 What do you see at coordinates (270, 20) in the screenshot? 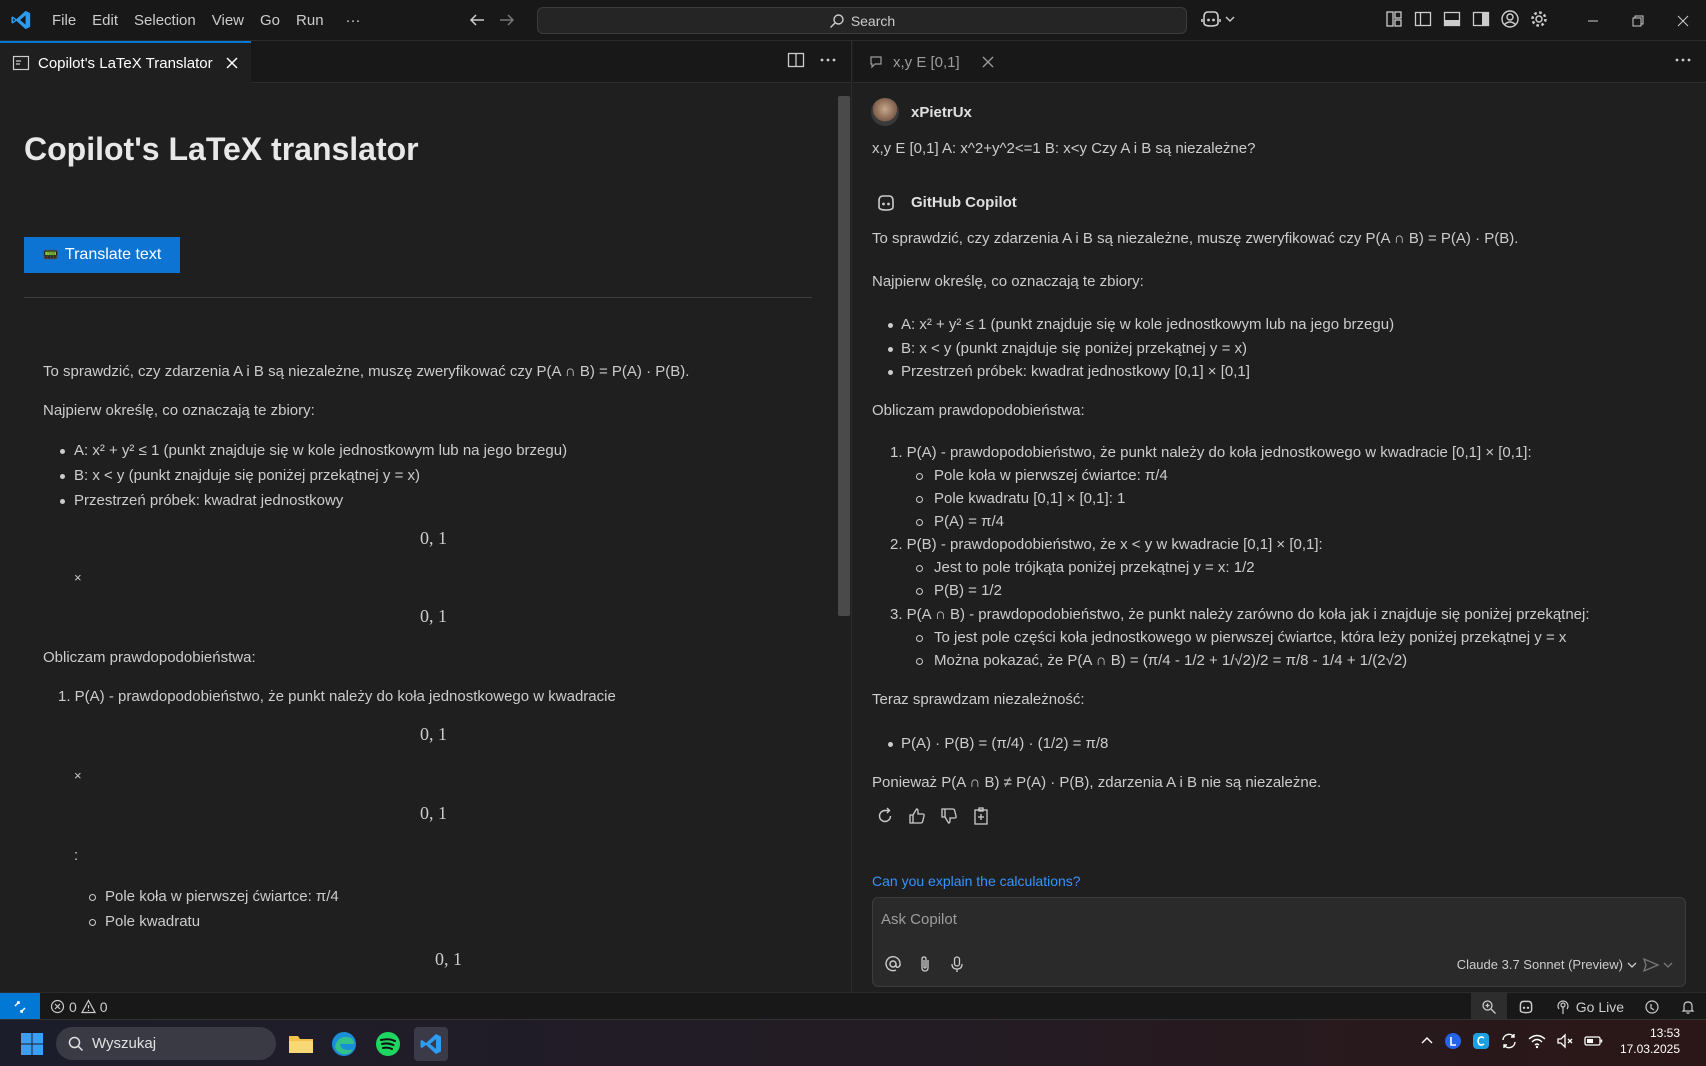
I see `menu-go: Go` at bounding box center [270, 20].